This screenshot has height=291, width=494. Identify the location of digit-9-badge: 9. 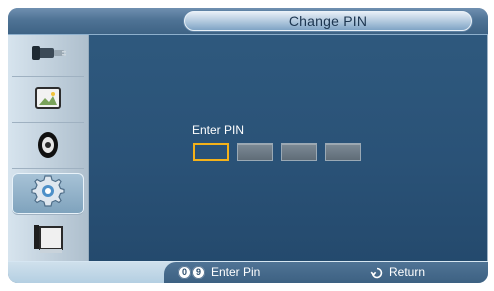
(198, 272).